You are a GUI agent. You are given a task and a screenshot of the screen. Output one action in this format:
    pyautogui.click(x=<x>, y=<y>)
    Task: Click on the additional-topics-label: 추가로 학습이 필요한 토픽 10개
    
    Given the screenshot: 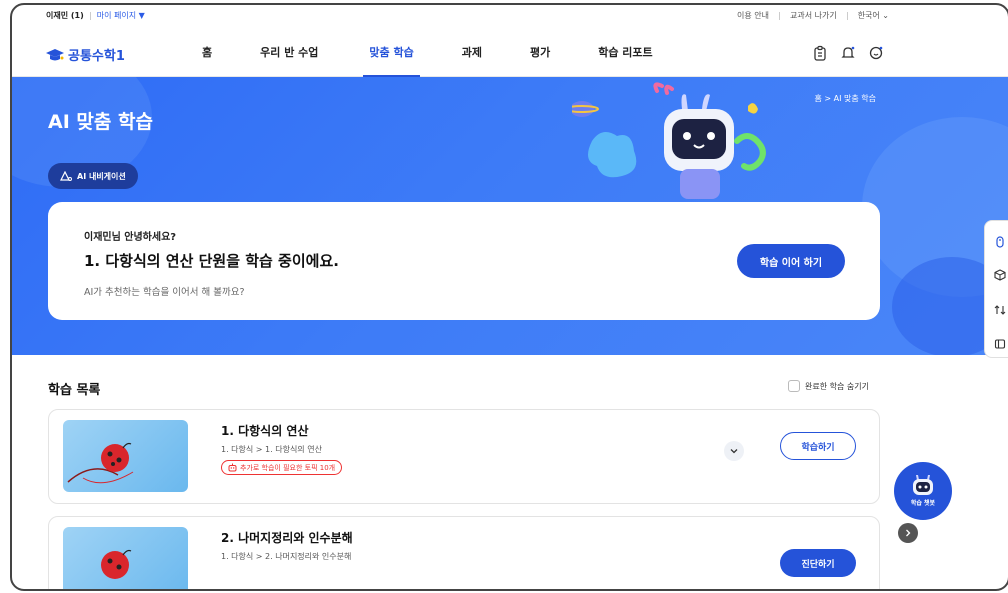 What is the action you would take?
    pyautogui.click(x=288, y=467)
    